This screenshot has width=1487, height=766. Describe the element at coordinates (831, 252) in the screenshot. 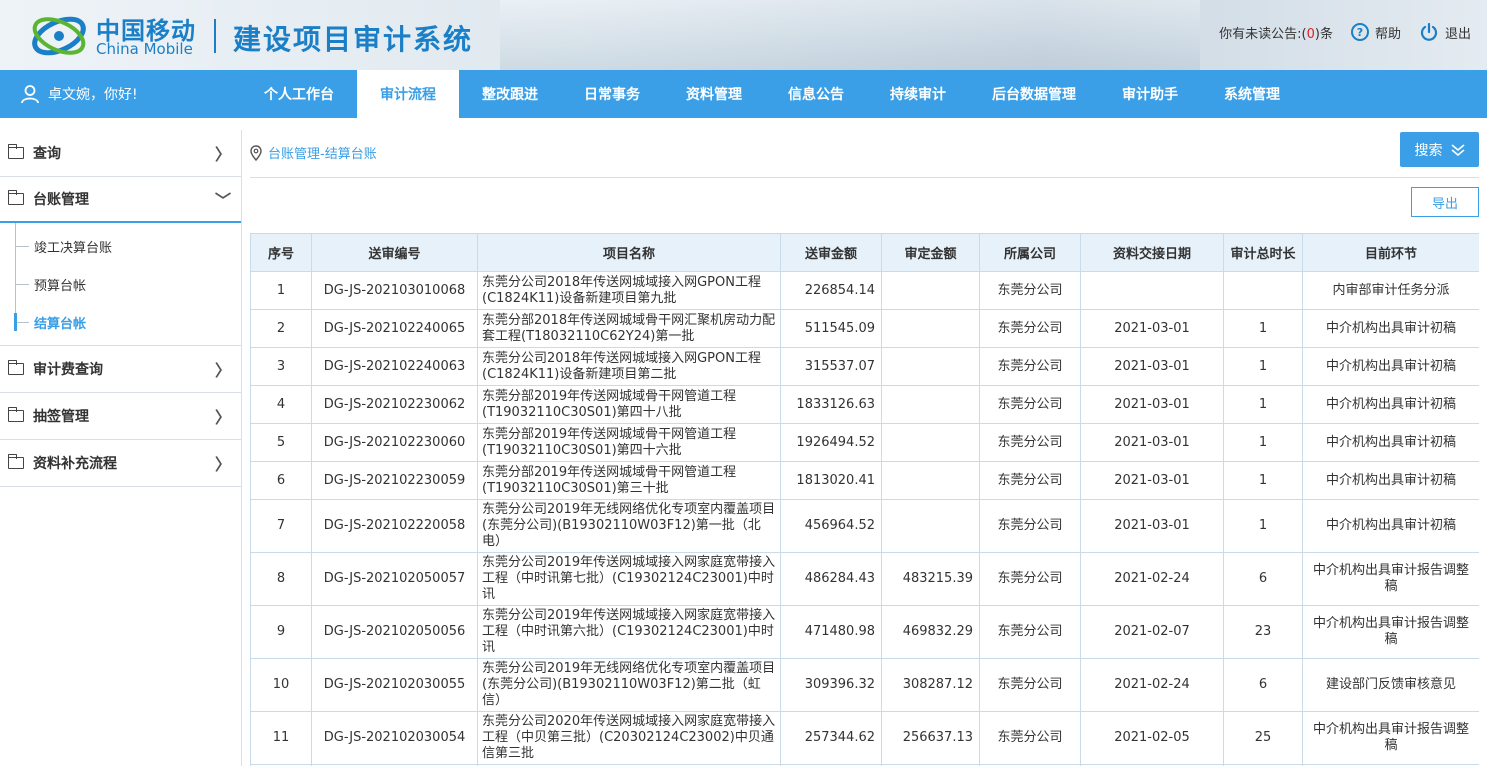

I see `column-header: 送审金额` at that location.